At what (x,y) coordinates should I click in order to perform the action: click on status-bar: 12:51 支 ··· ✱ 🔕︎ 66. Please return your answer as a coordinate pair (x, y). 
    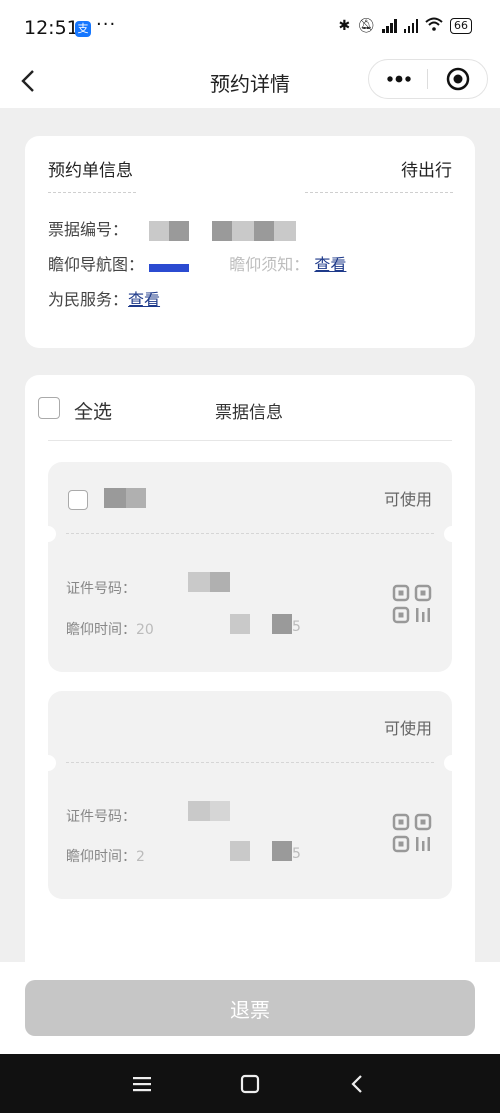
    Looking at the image, I should click on (250, 28).